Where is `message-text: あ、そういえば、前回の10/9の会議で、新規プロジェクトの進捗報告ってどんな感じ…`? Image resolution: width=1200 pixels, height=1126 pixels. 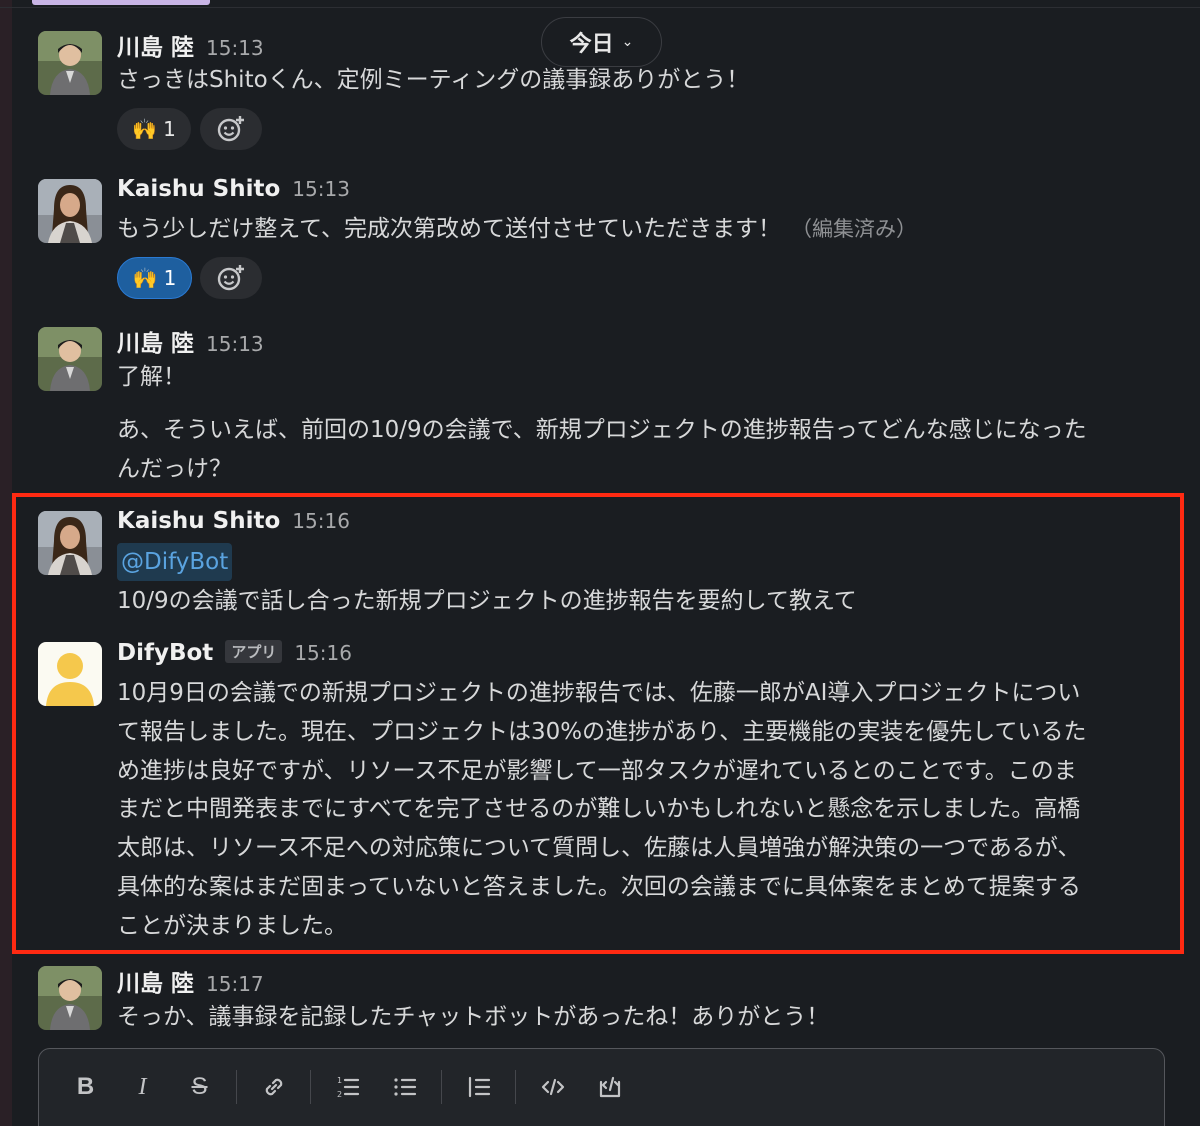 message-text: あ、そういえば、前回の10/9の会議で、新規プロジェクトの進捗報告ってどんな感じ… is located at coordinates (602, 430).